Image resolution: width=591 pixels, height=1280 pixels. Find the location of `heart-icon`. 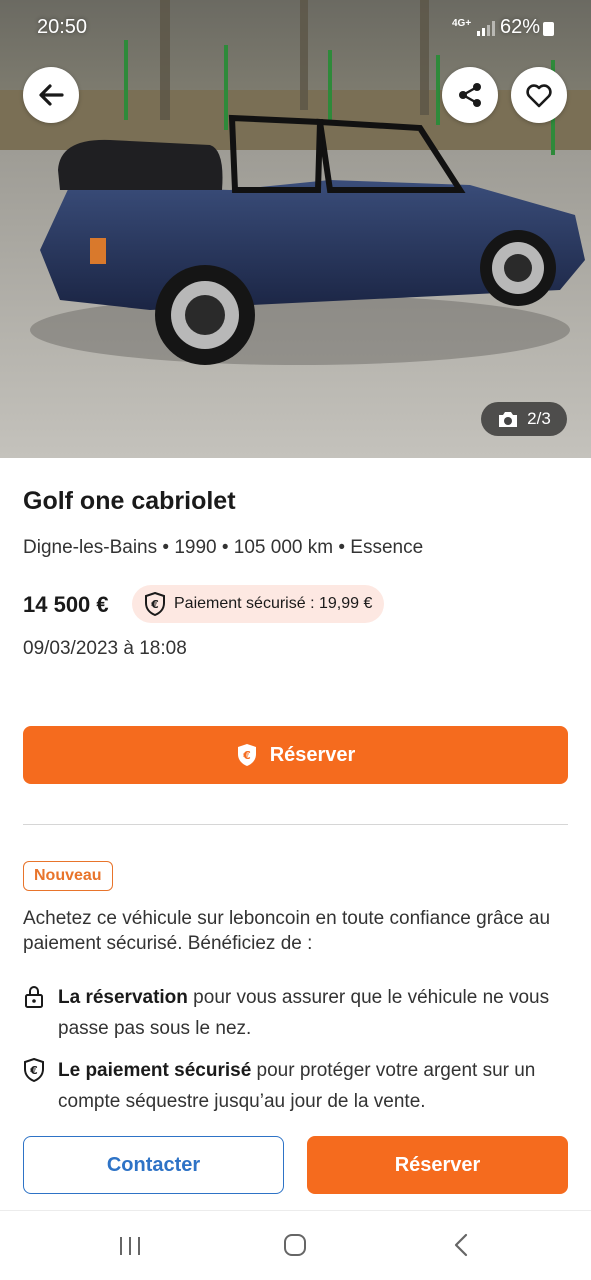

heart-icon is located at coordinates (539, 96).